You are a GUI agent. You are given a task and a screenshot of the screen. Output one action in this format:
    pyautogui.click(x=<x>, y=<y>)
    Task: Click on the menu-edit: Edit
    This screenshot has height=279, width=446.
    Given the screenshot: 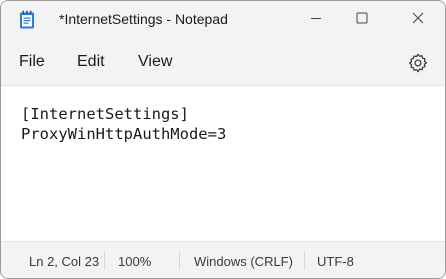 What is the action you would take?
    pyautogui.click(x=91, y=62)
    